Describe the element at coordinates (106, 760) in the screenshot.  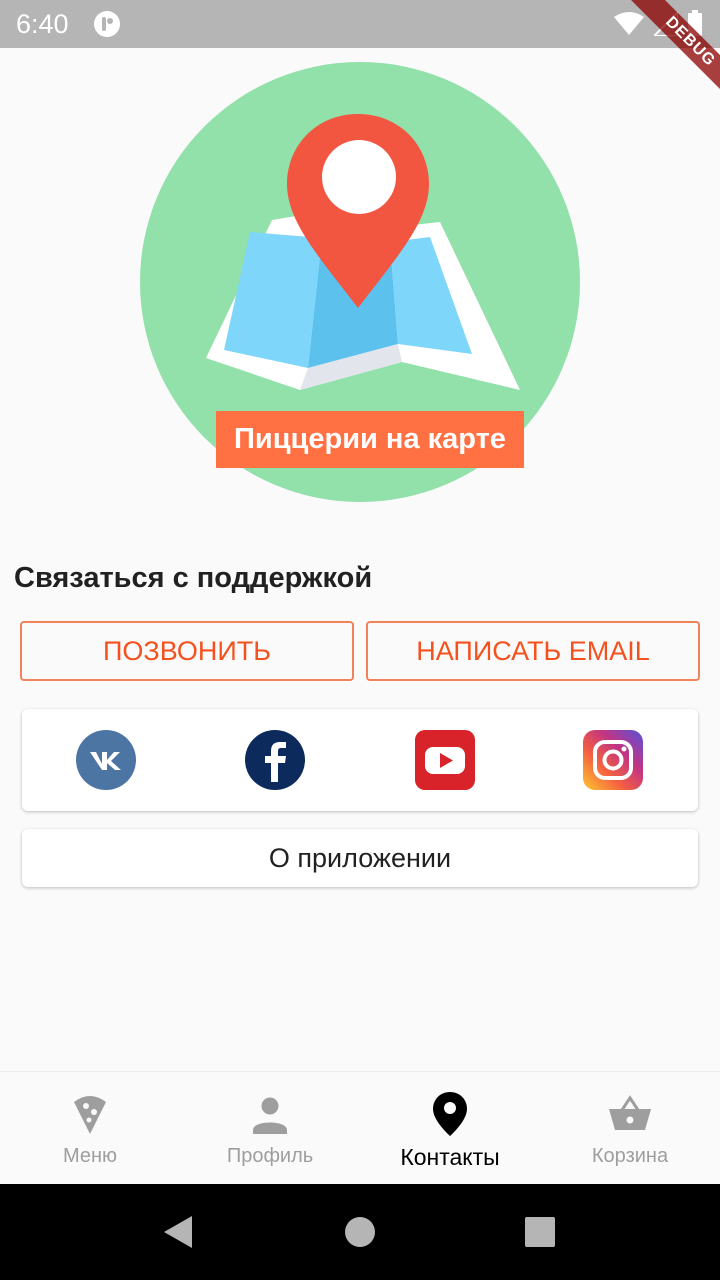
I see `vk-icon` at that location.